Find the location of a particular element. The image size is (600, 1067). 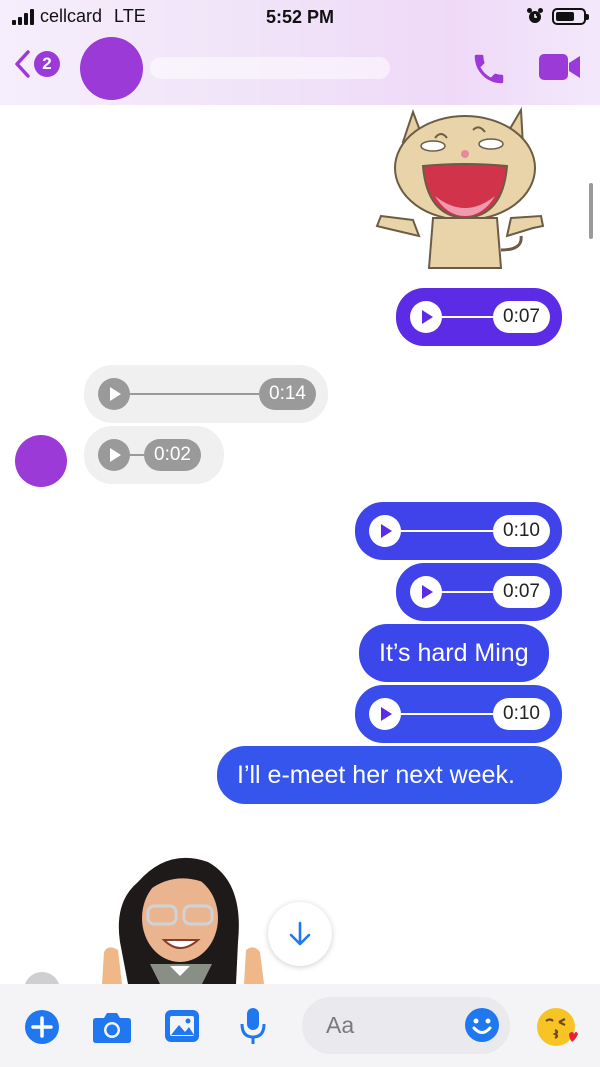

alarm-icon is located at coordinates (535, 15).